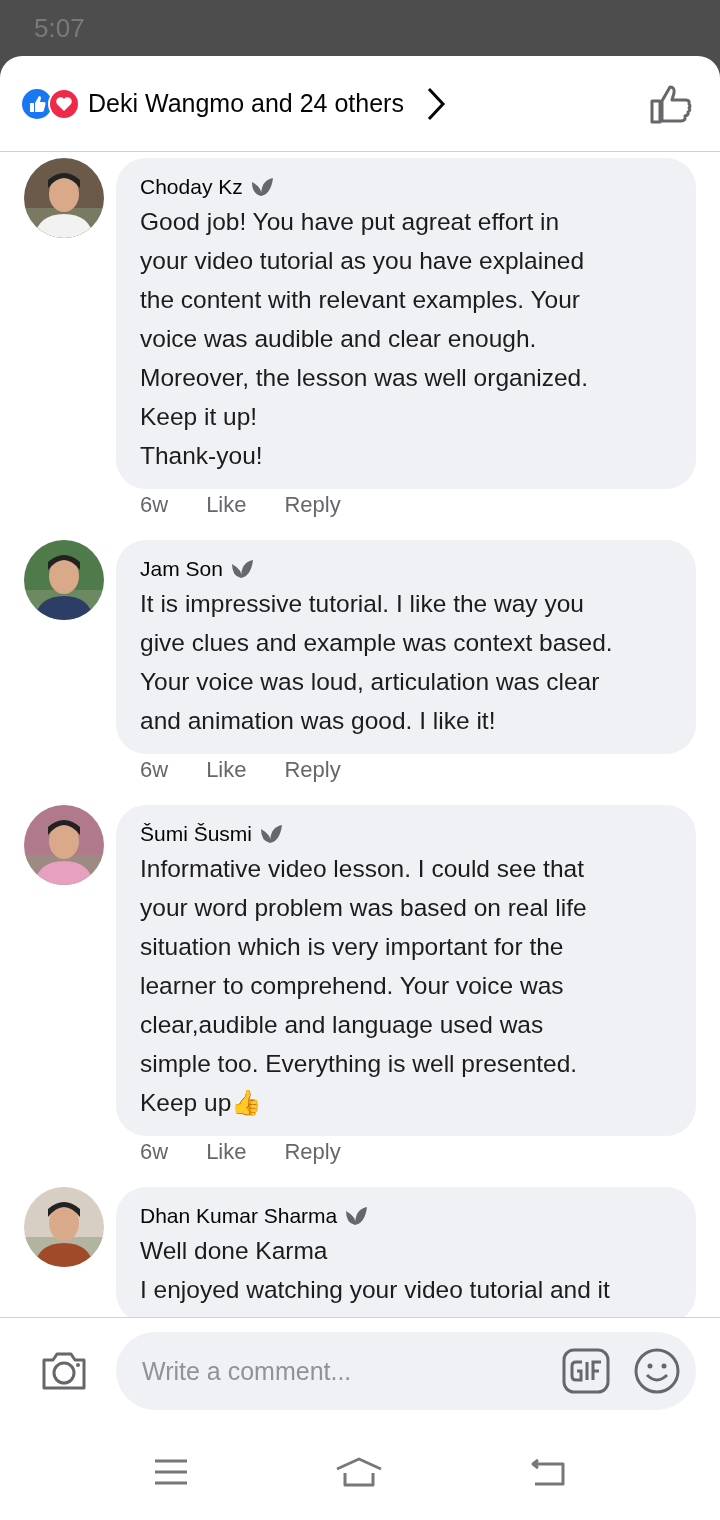  What do you see at coordinates (37, 103) in the screenshot?
I see `like-reaction-icon` at bounding box center [37, 103].